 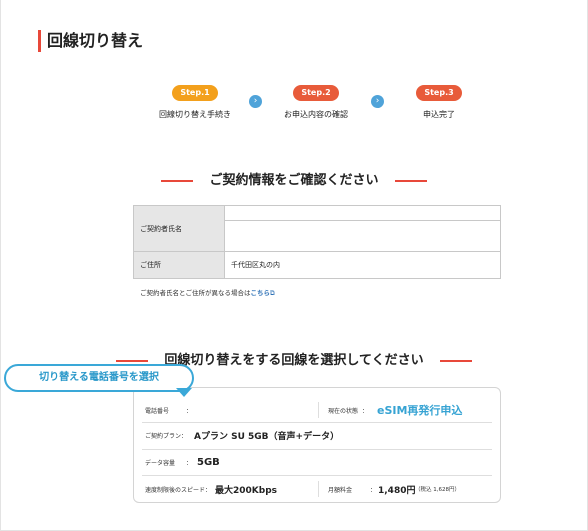 What do you see at coordinates (420, 410) in the screenshot?
I see `status-value: eSIM再発行申込` at bounding box center [420, 410].